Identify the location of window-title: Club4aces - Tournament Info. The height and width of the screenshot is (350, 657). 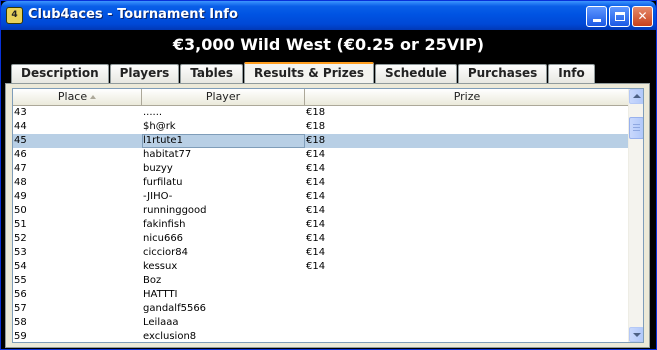
(133, 14).